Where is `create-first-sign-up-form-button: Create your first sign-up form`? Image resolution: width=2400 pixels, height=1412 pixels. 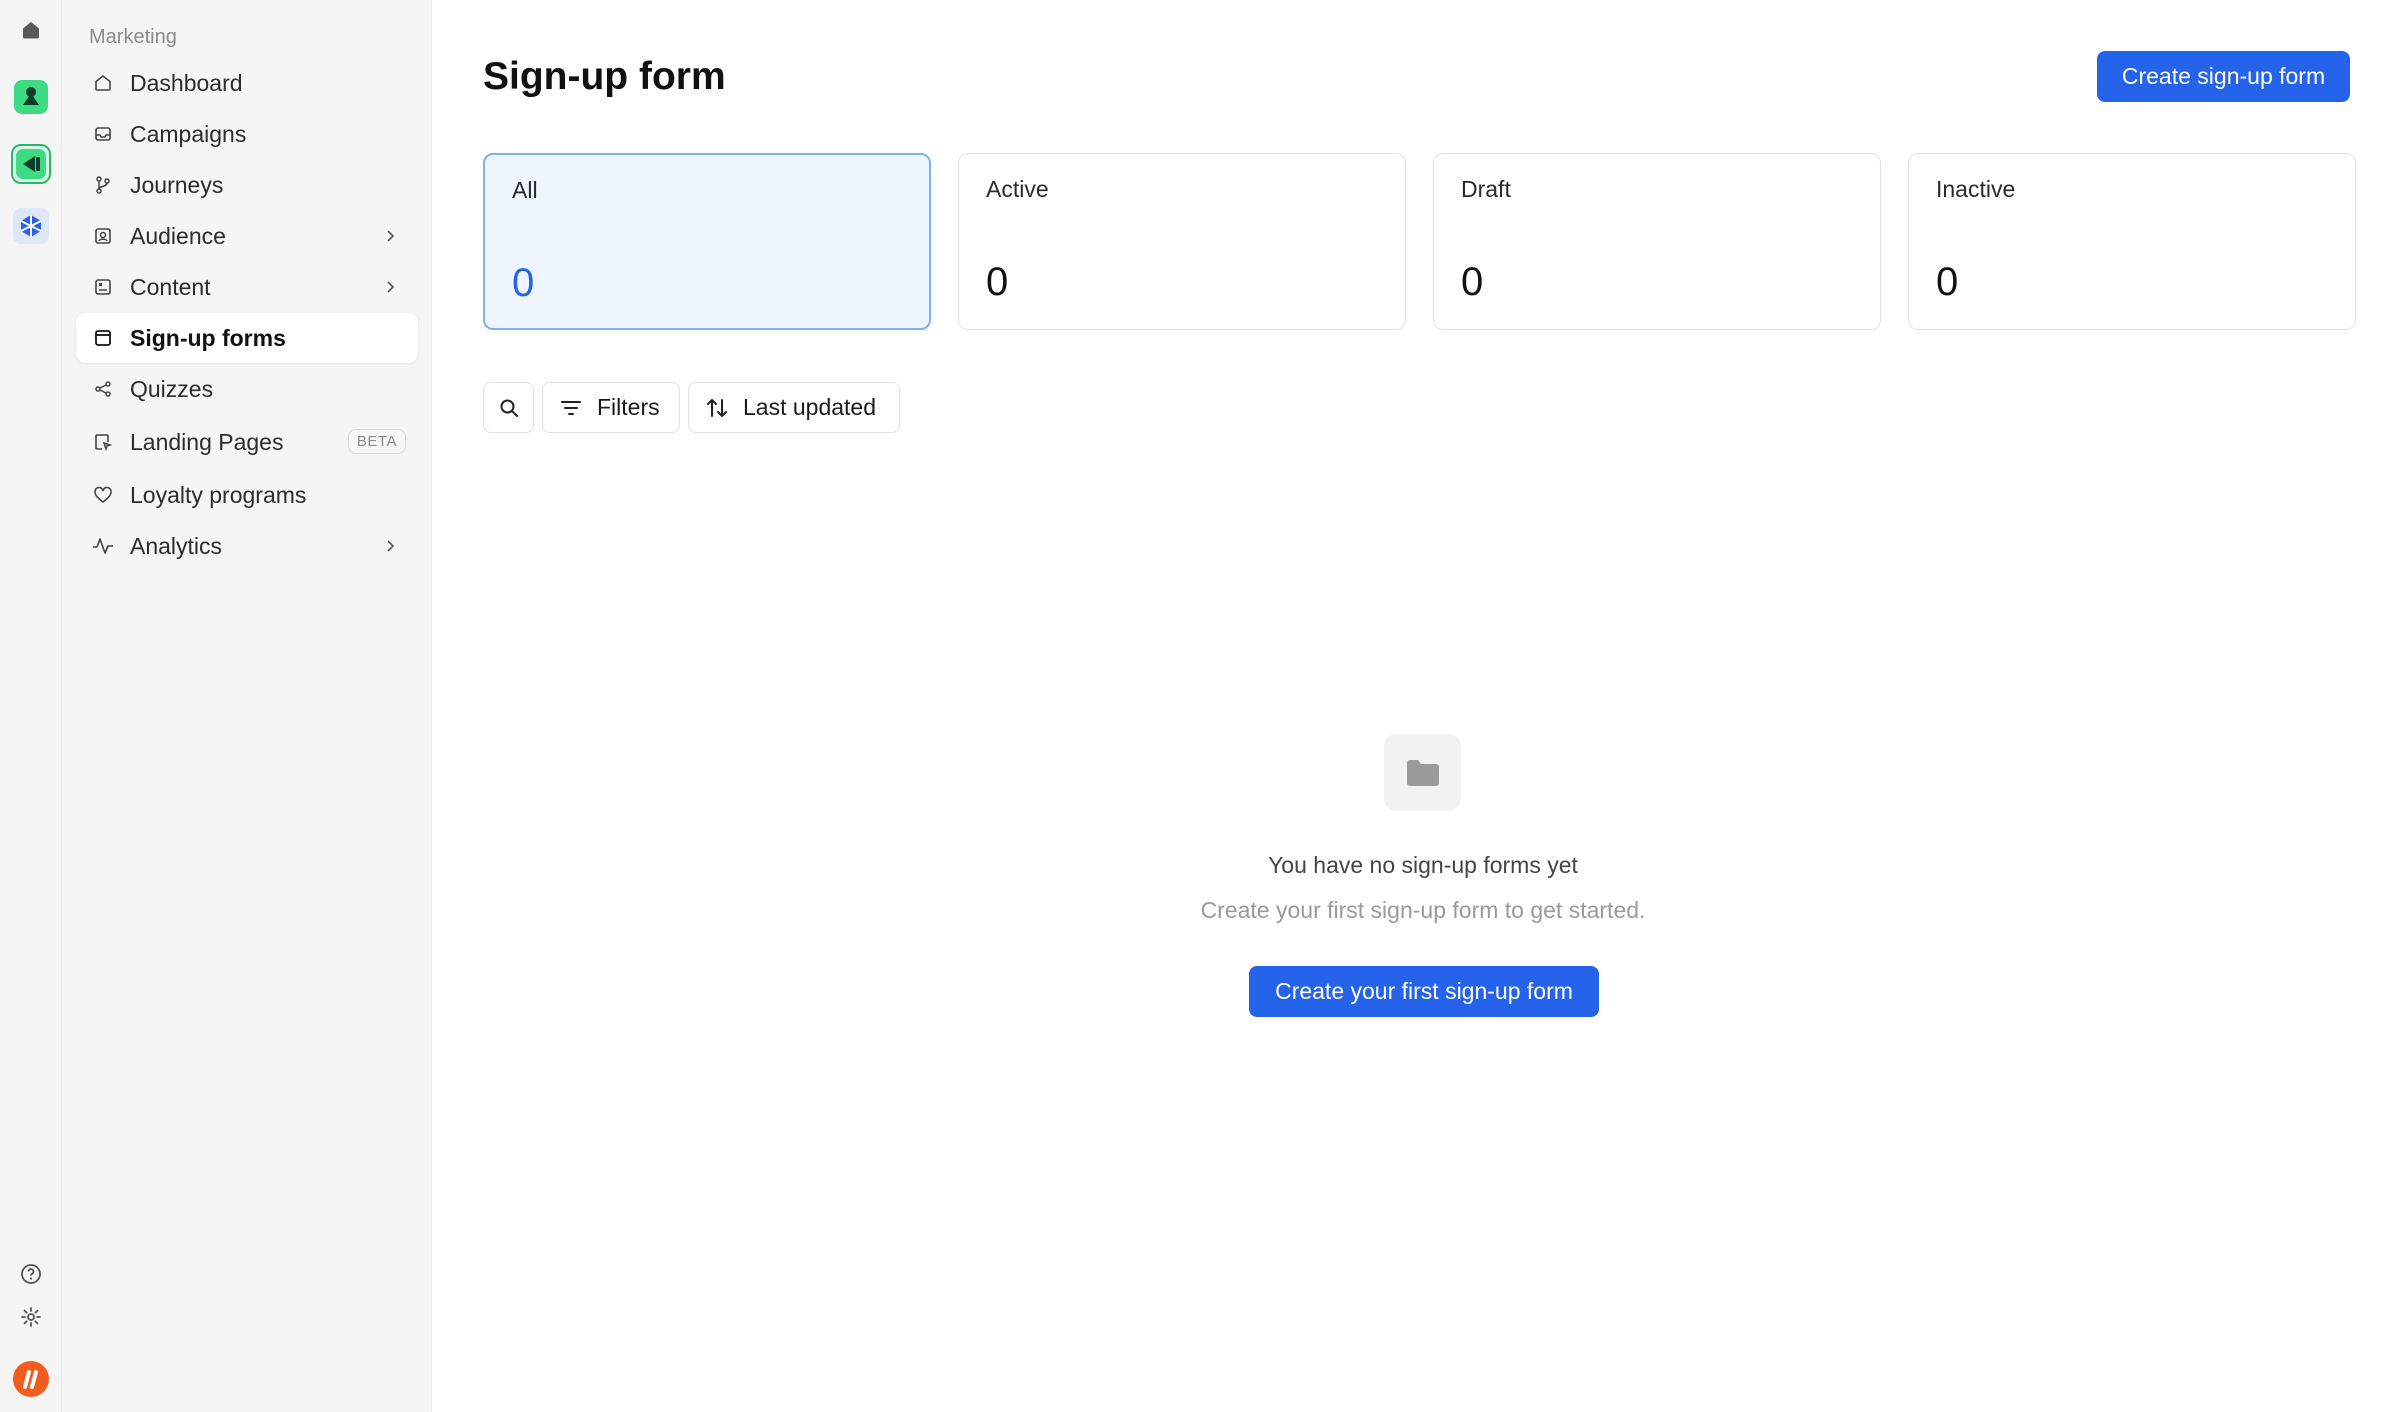
create-first-sign-up-form-button: Create your first sign-up form is located at coordinates (1424, 991).